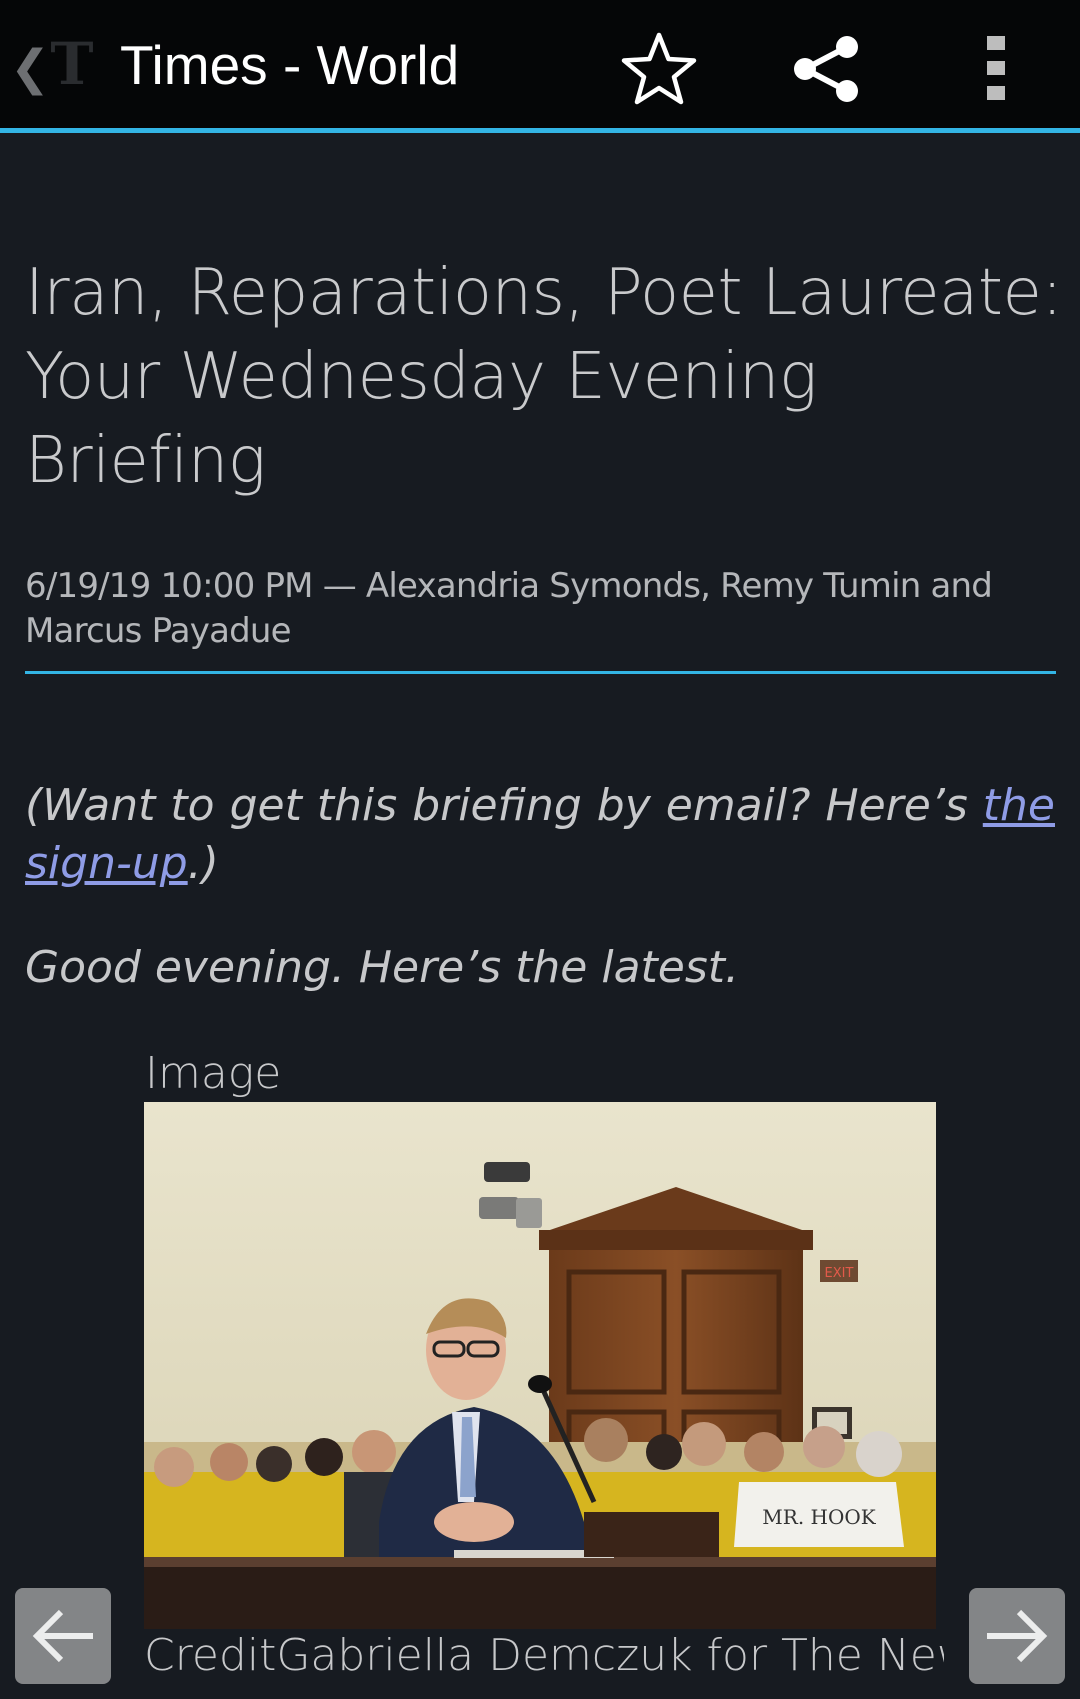  I want to click on greeting-paragraph: Good evening. Here’s the latest., so click(382, 967).